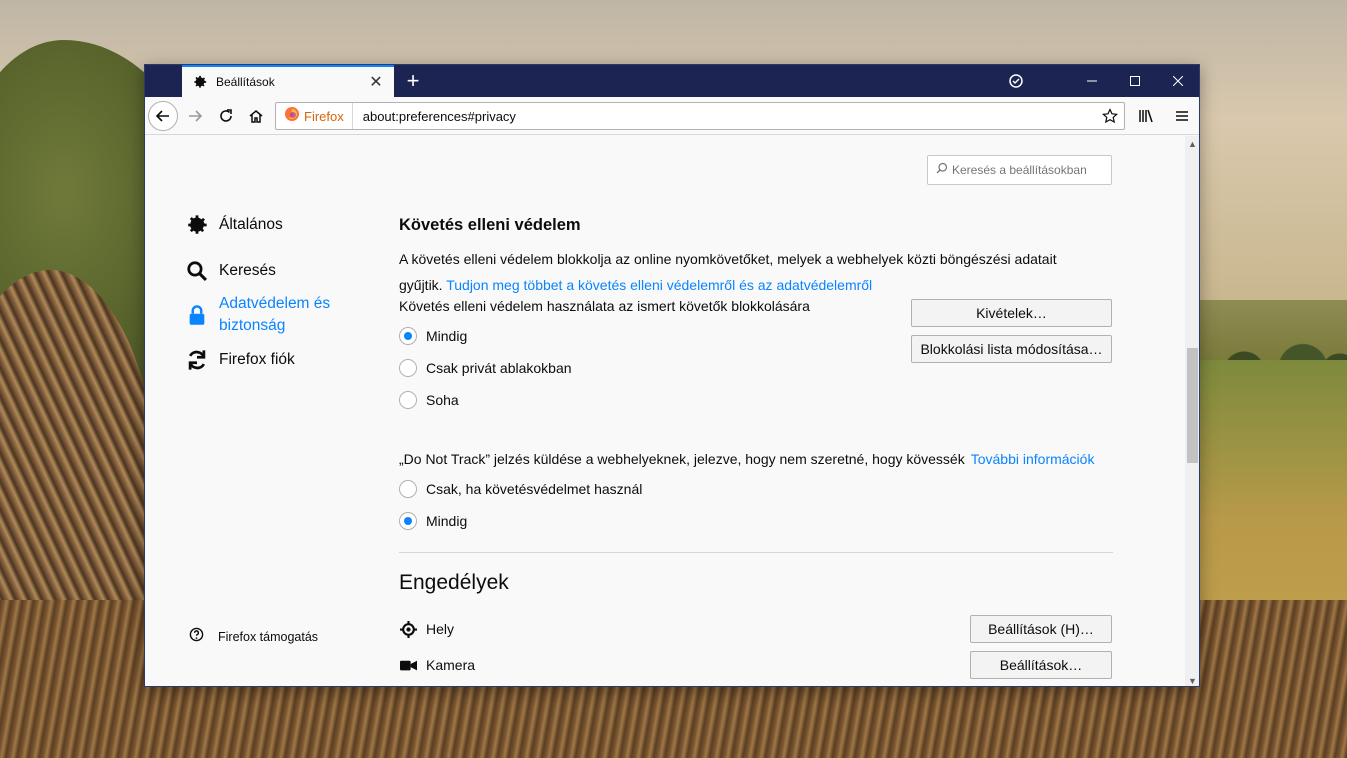 This screenshot has height=758, width=1347. What do you see at coordinates (672, 81) in the screenshot?
I see `title-bar: Beállítások ✕ +` at bounding box center [672, 81].